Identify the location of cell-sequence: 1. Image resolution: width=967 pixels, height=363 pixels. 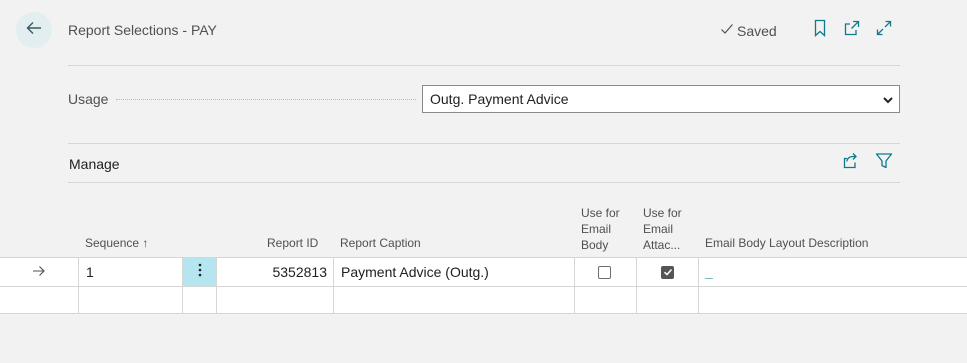
(131, 272).